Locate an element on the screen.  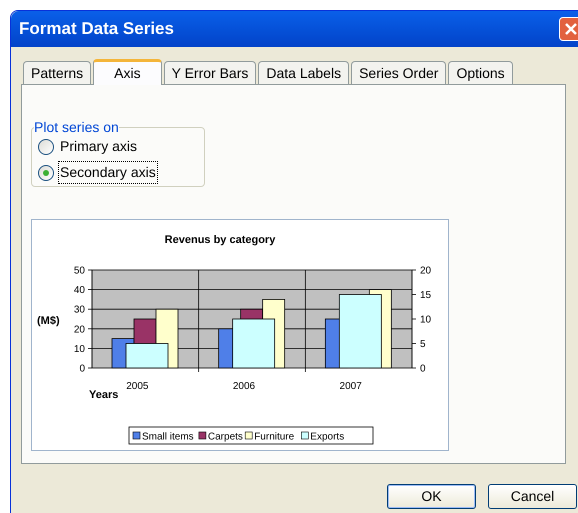
tab: Patterns is located at coordinates (57, 72).